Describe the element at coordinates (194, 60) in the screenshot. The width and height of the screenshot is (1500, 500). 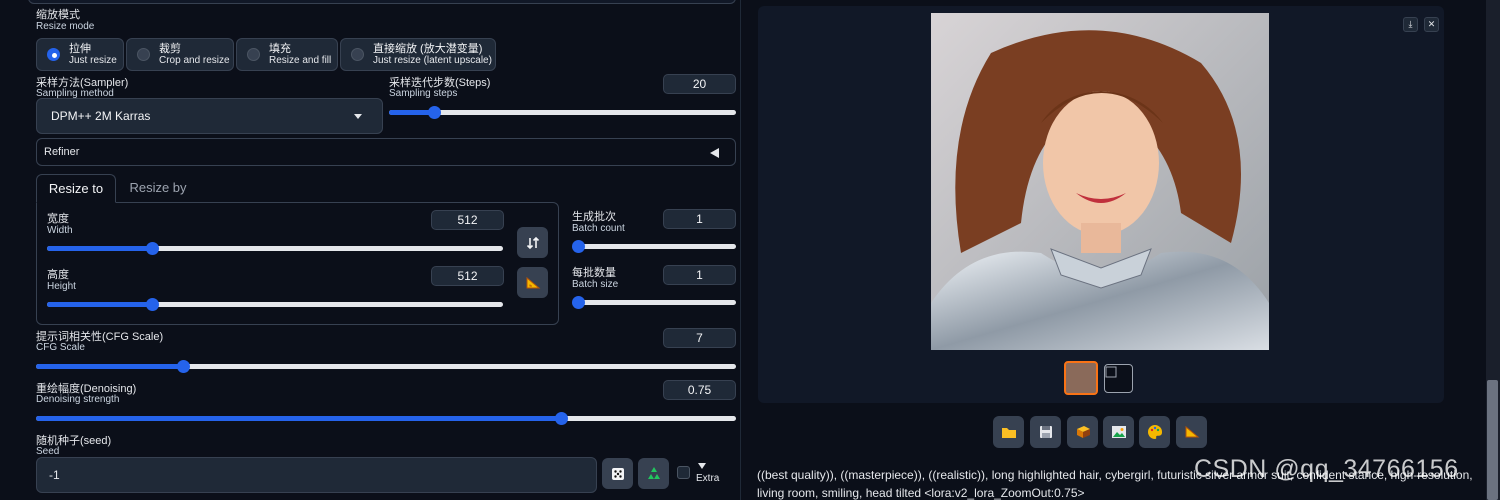
I see `radio-sublabel: Crop and resize` at that location.